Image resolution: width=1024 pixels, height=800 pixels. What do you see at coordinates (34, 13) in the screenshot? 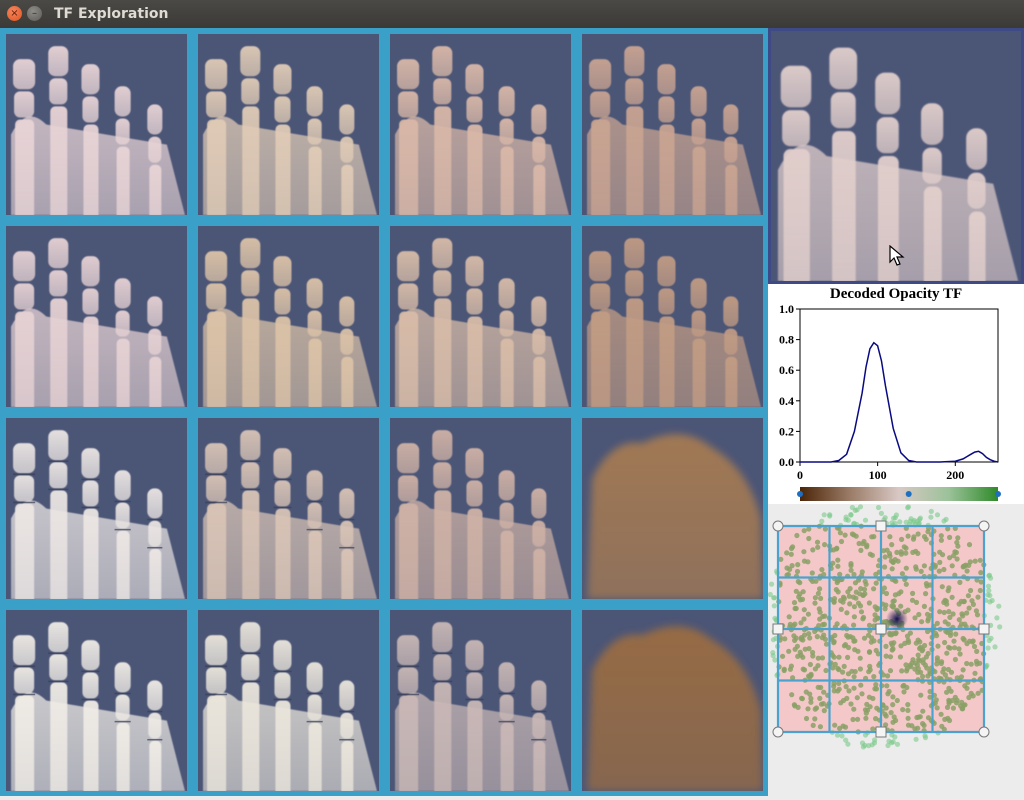
I see `minimize-icon: –` at bounding box center [34, 13].